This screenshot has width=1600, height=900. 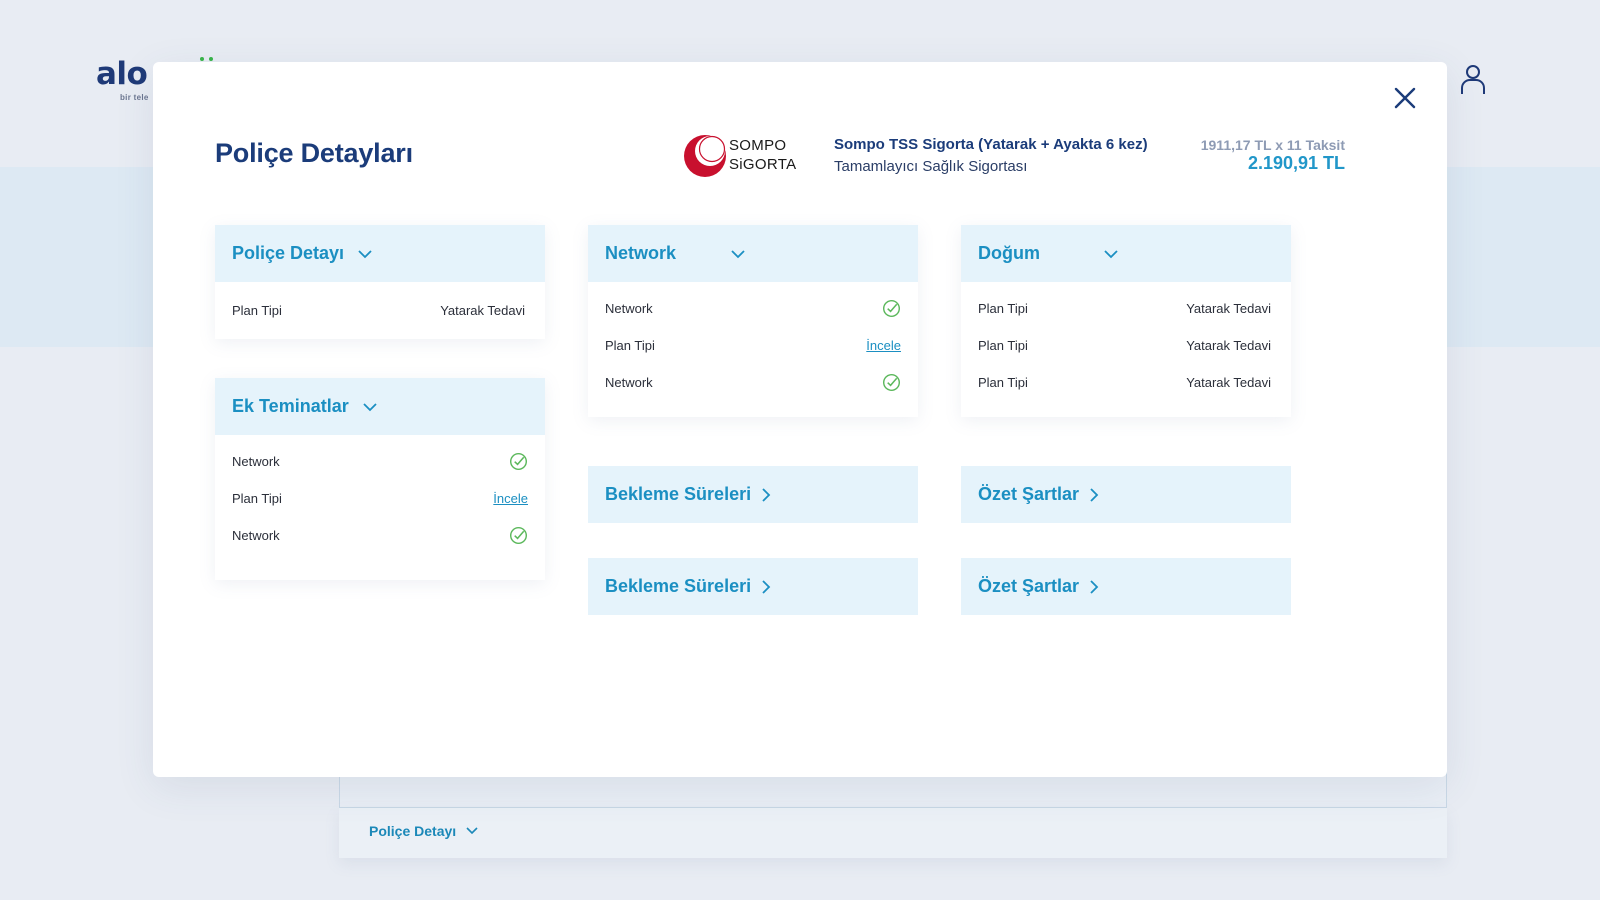 I want to click on panel-title: Ek Teminatlar, so click(x=290, y=406).